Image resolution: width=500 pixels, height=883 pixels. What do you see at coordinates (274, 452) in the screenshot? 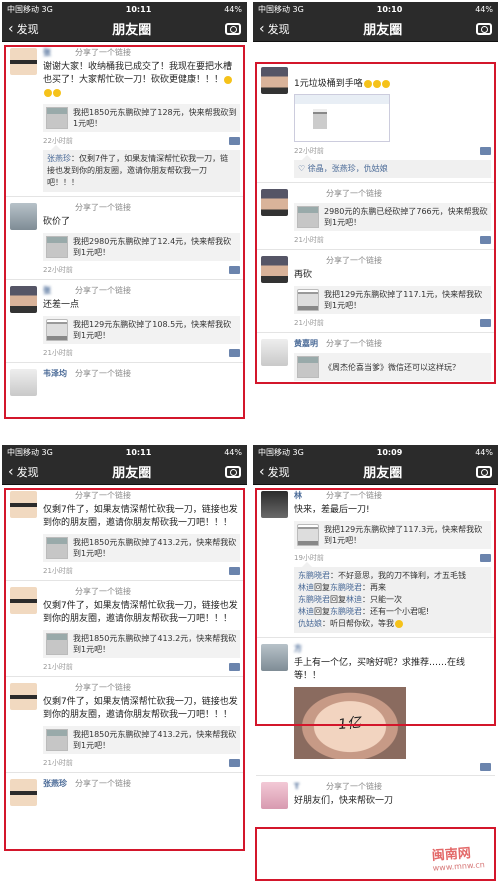
I see `carrier-label: 中国移动` at bounding box center [274, 452].